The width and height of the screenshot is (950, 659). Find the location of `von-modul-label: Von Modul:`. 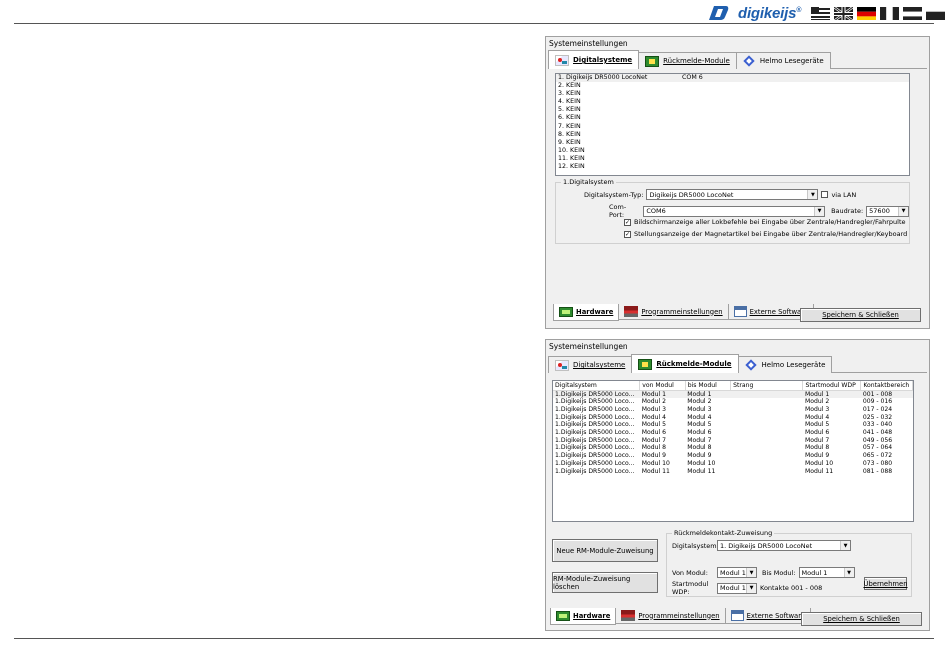

von-modul-label: Von Modul: is located at coordinates (690, 572).